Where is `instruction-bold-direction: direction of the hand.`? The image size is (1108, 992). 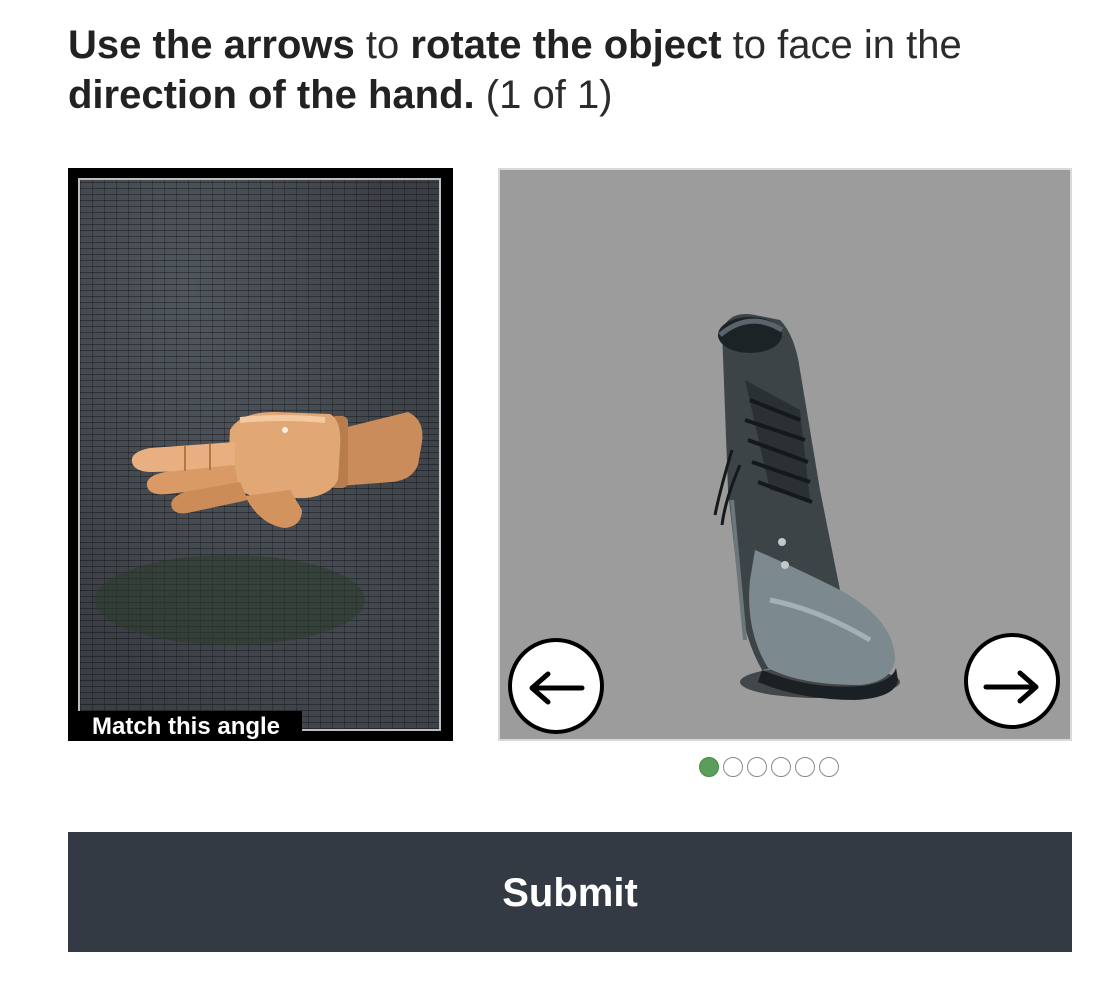
instruction-bold-direction: direction of the hand. is located at coordinates (271, 95).